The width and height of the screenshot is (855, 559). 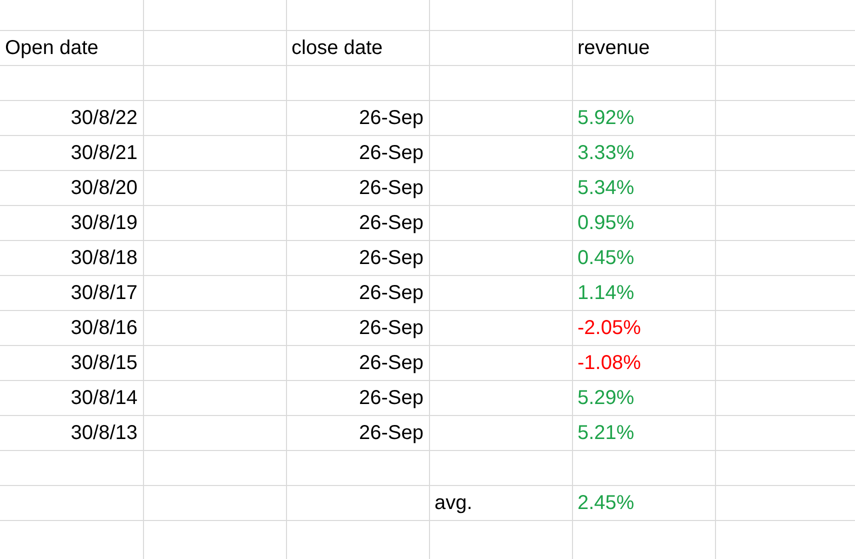 What do you see at coordinates (71, 222) in the screenshot?
I see `table-cell: 30/8/19` at bounding box center [71, 222].